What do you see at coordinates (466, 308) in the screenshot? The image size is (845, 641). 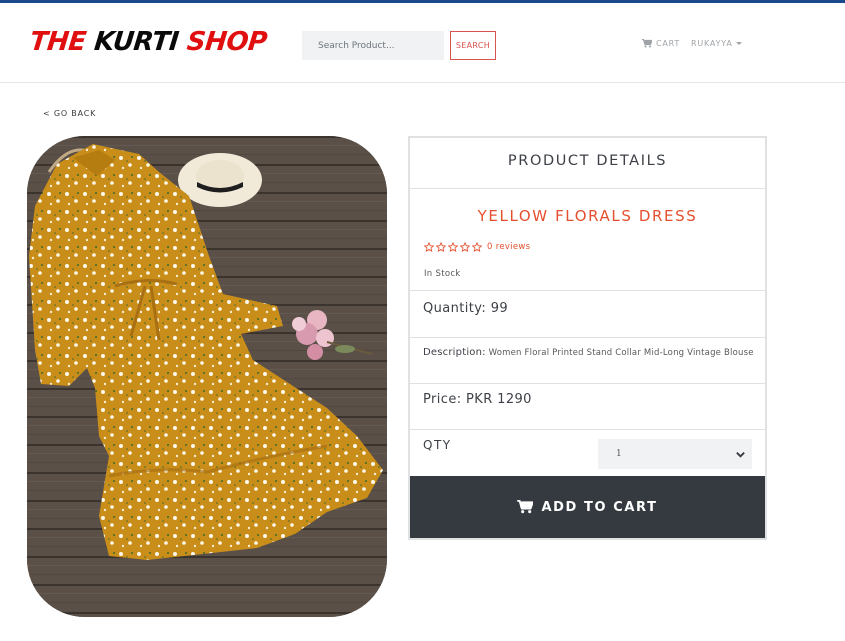 I see `quantity-available: Quantity: 99` at bounding box center [466, 308].